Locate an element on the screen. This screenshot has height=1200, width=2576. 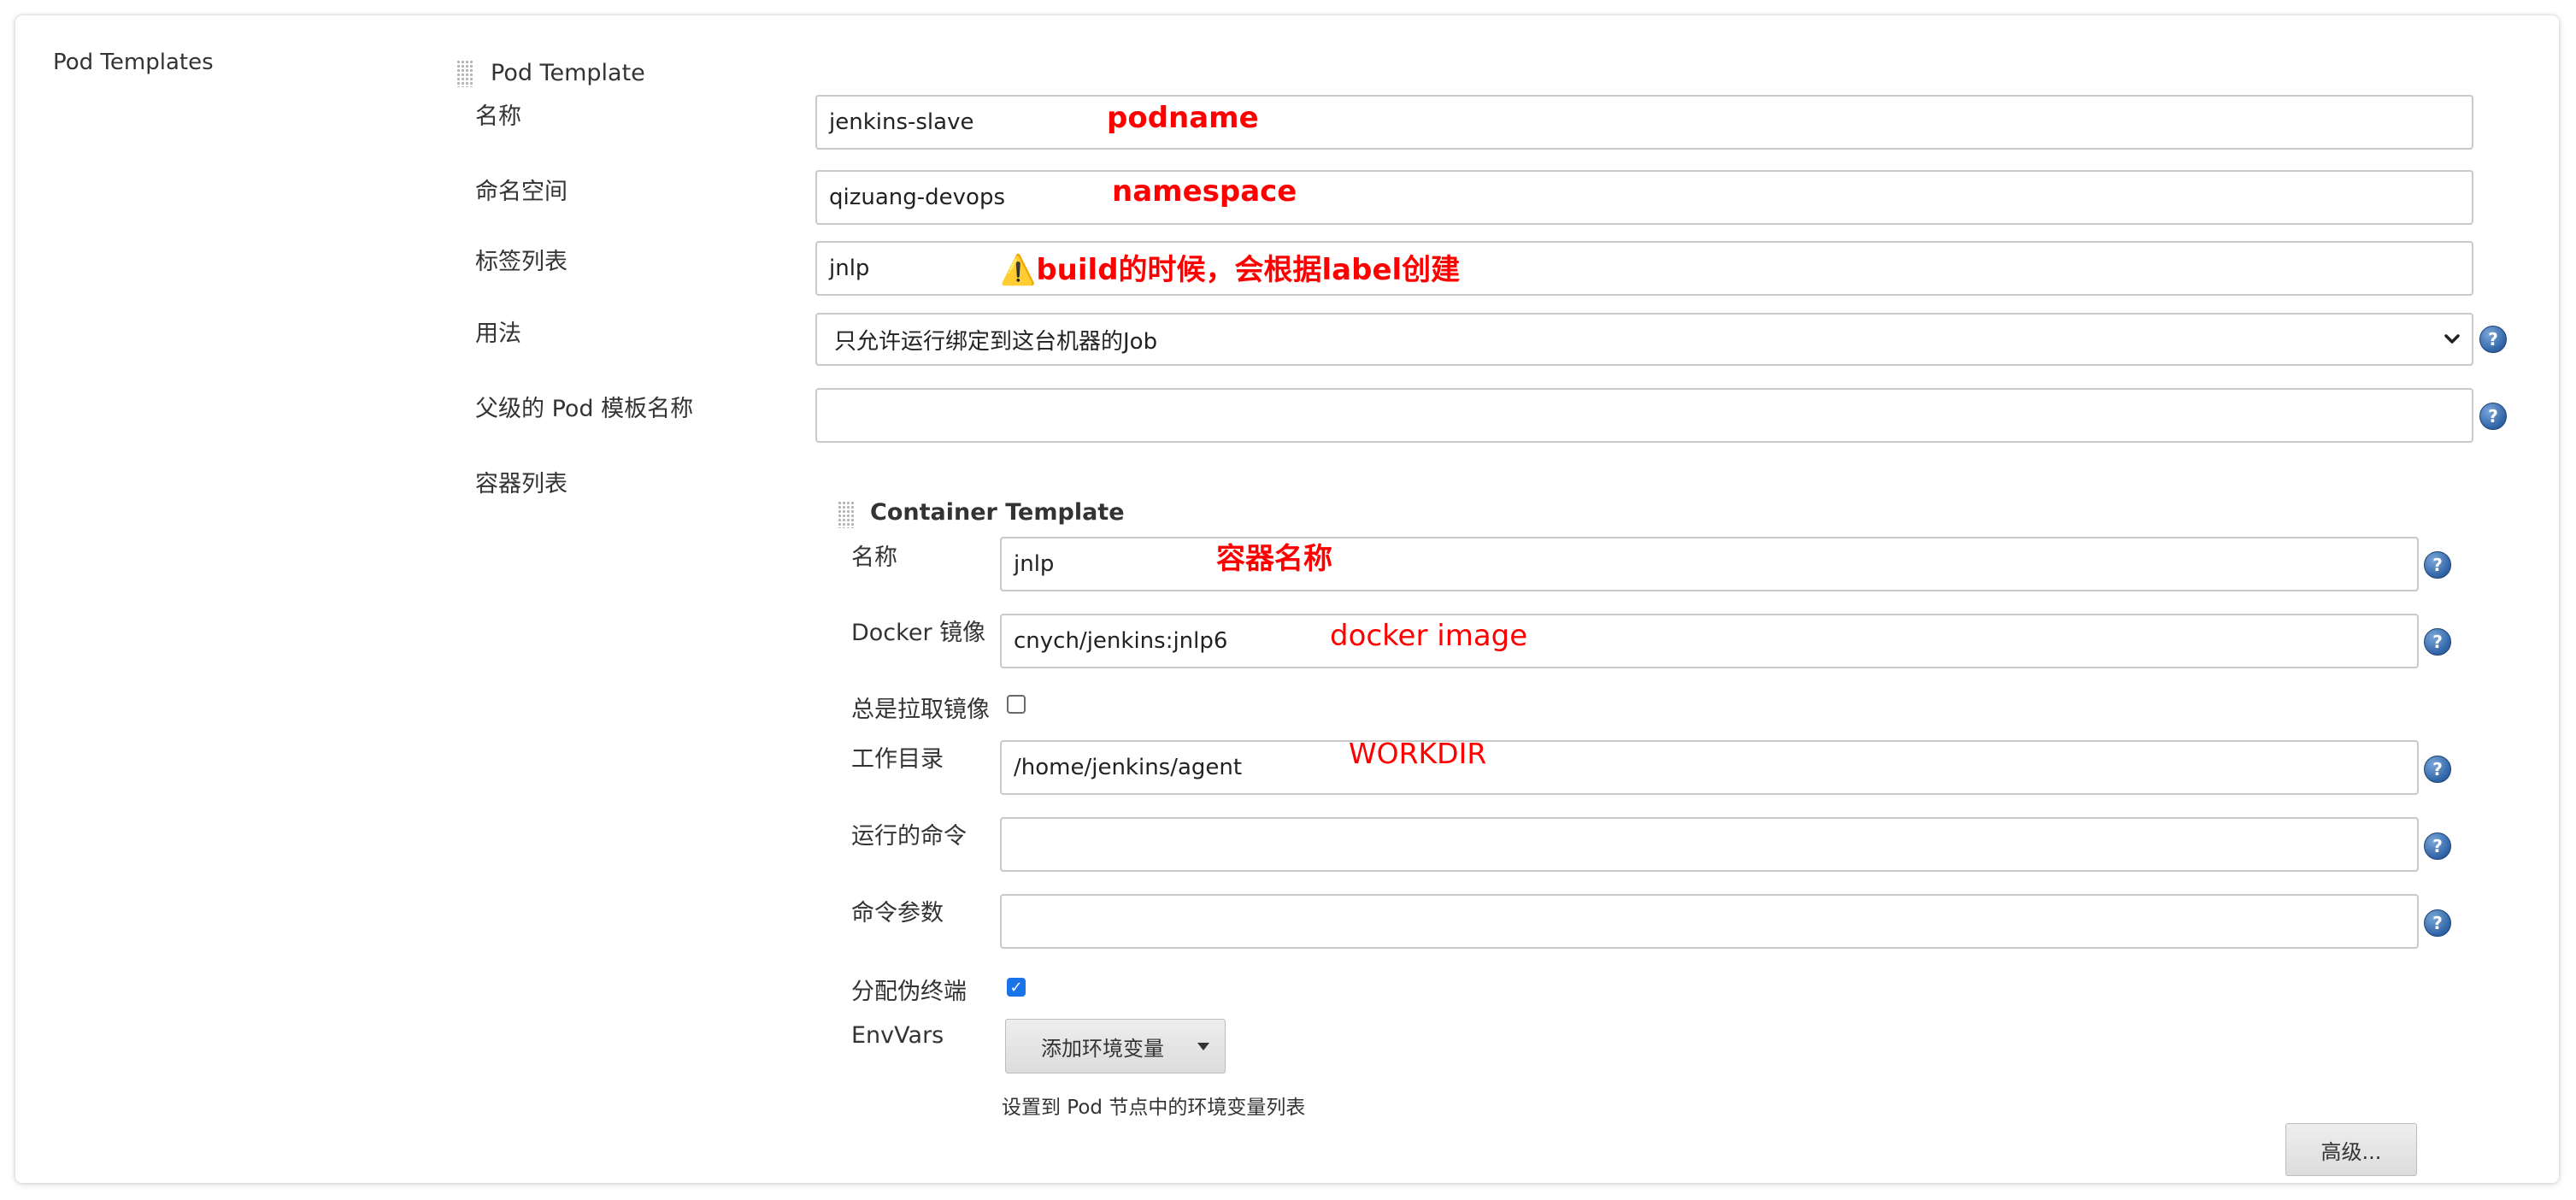
add-env-var-button: 添加环境变量 is located at coordinates (1115, 1046).